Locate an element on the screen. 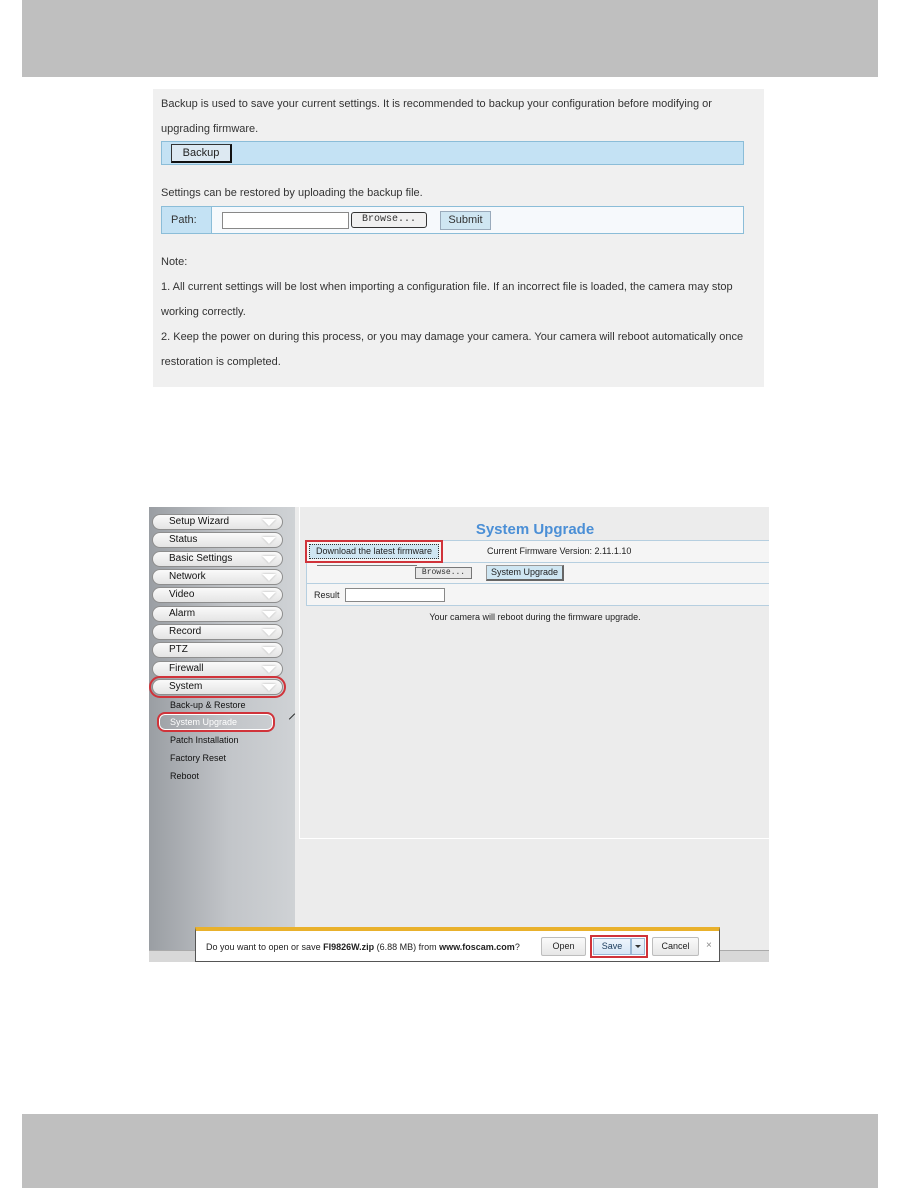 The width and height of the screenshot is (918, 1188). note-title: Note: is located at coordinates (174, 262).